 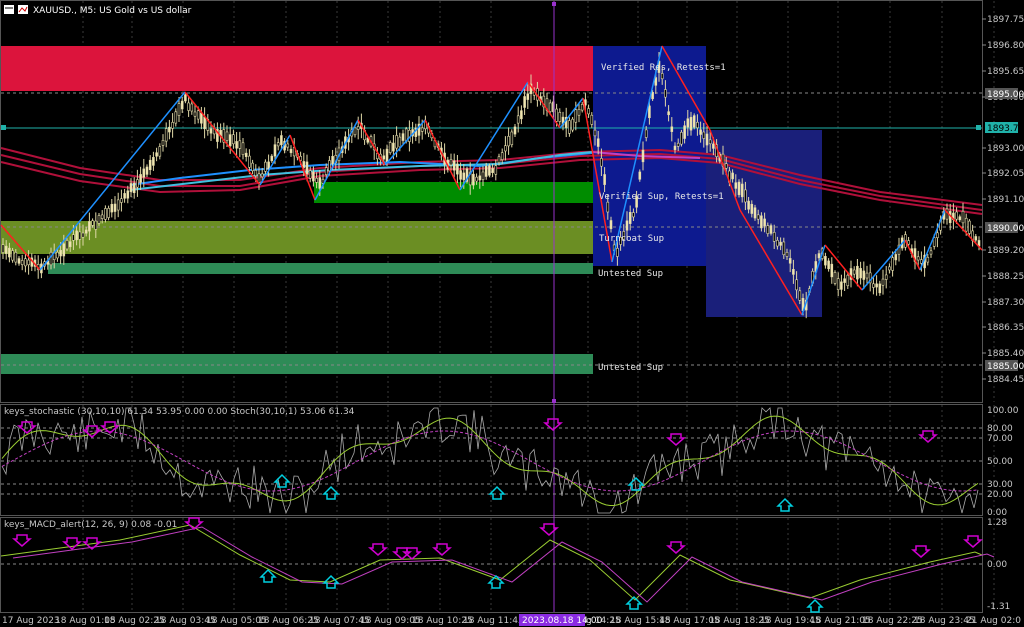 I want to click on chart-menu-icon, so click(x=9, y=9).